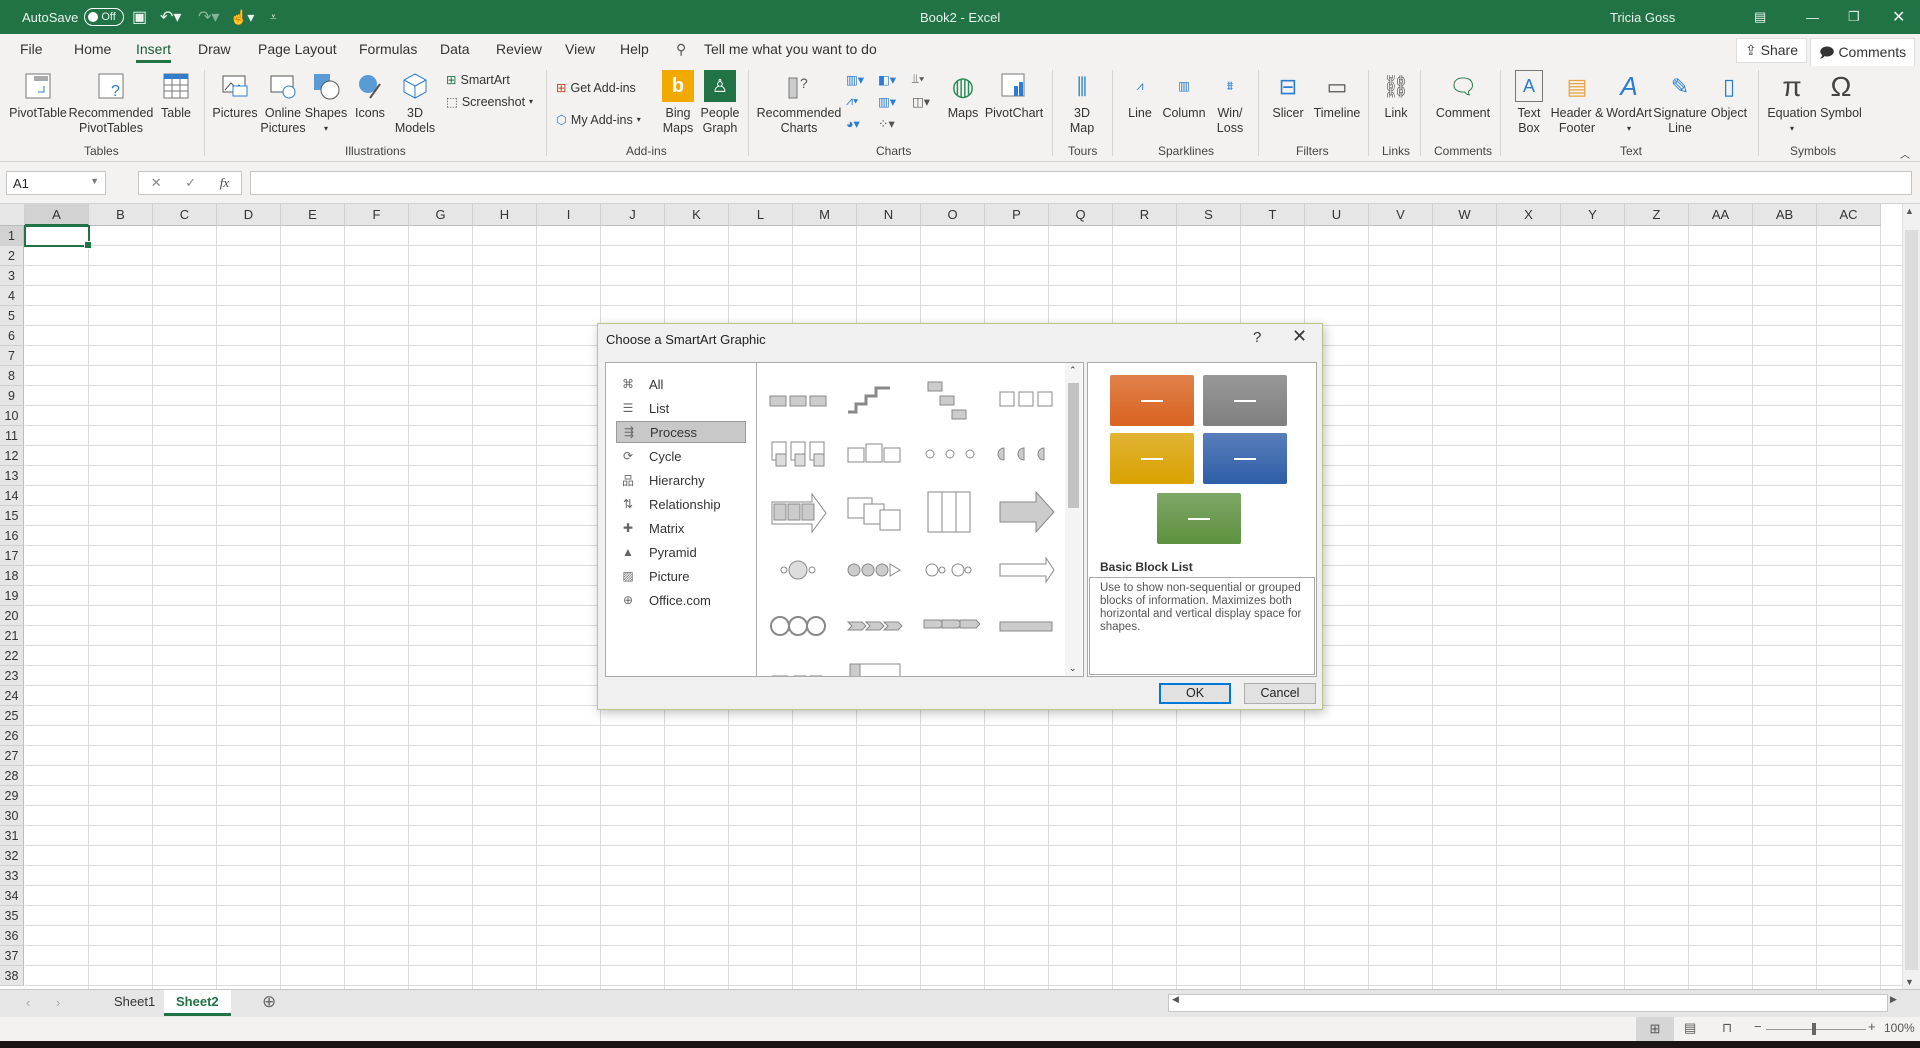 The width and height of the screenshot is (1920, 1048). What do you see at coordinates (94, 181) in the screenshot?
I see `chevron-down-icon: ▼` at bounding box center [94, 181].